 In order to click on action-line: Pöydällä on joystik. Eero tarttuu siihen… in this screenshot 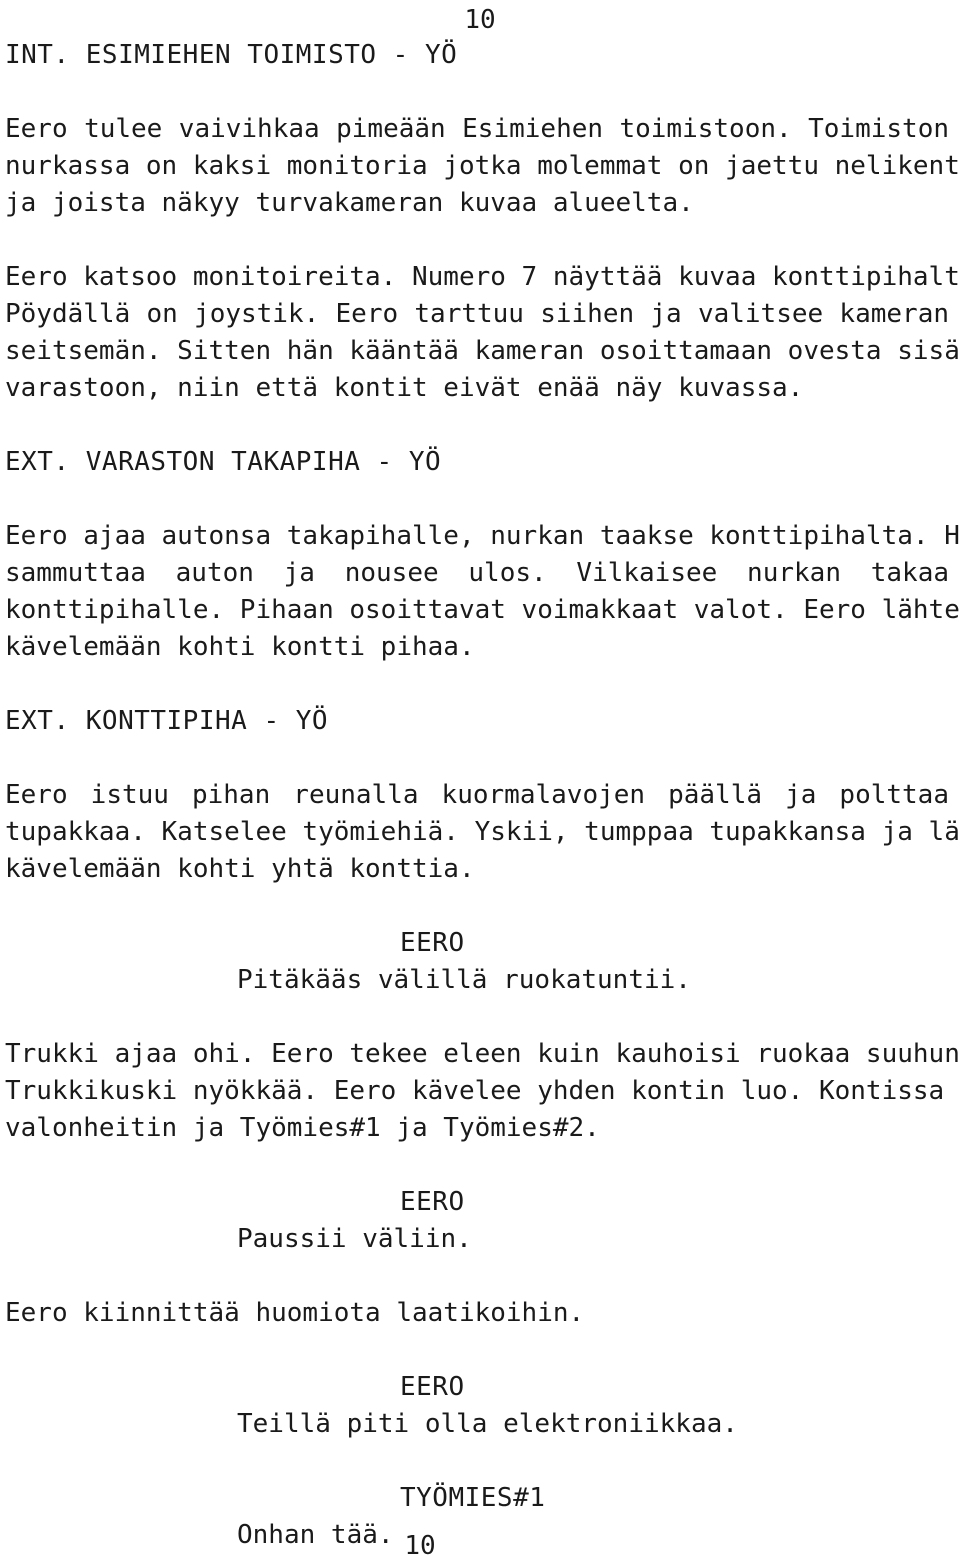, I will do `click(477, 314)`.